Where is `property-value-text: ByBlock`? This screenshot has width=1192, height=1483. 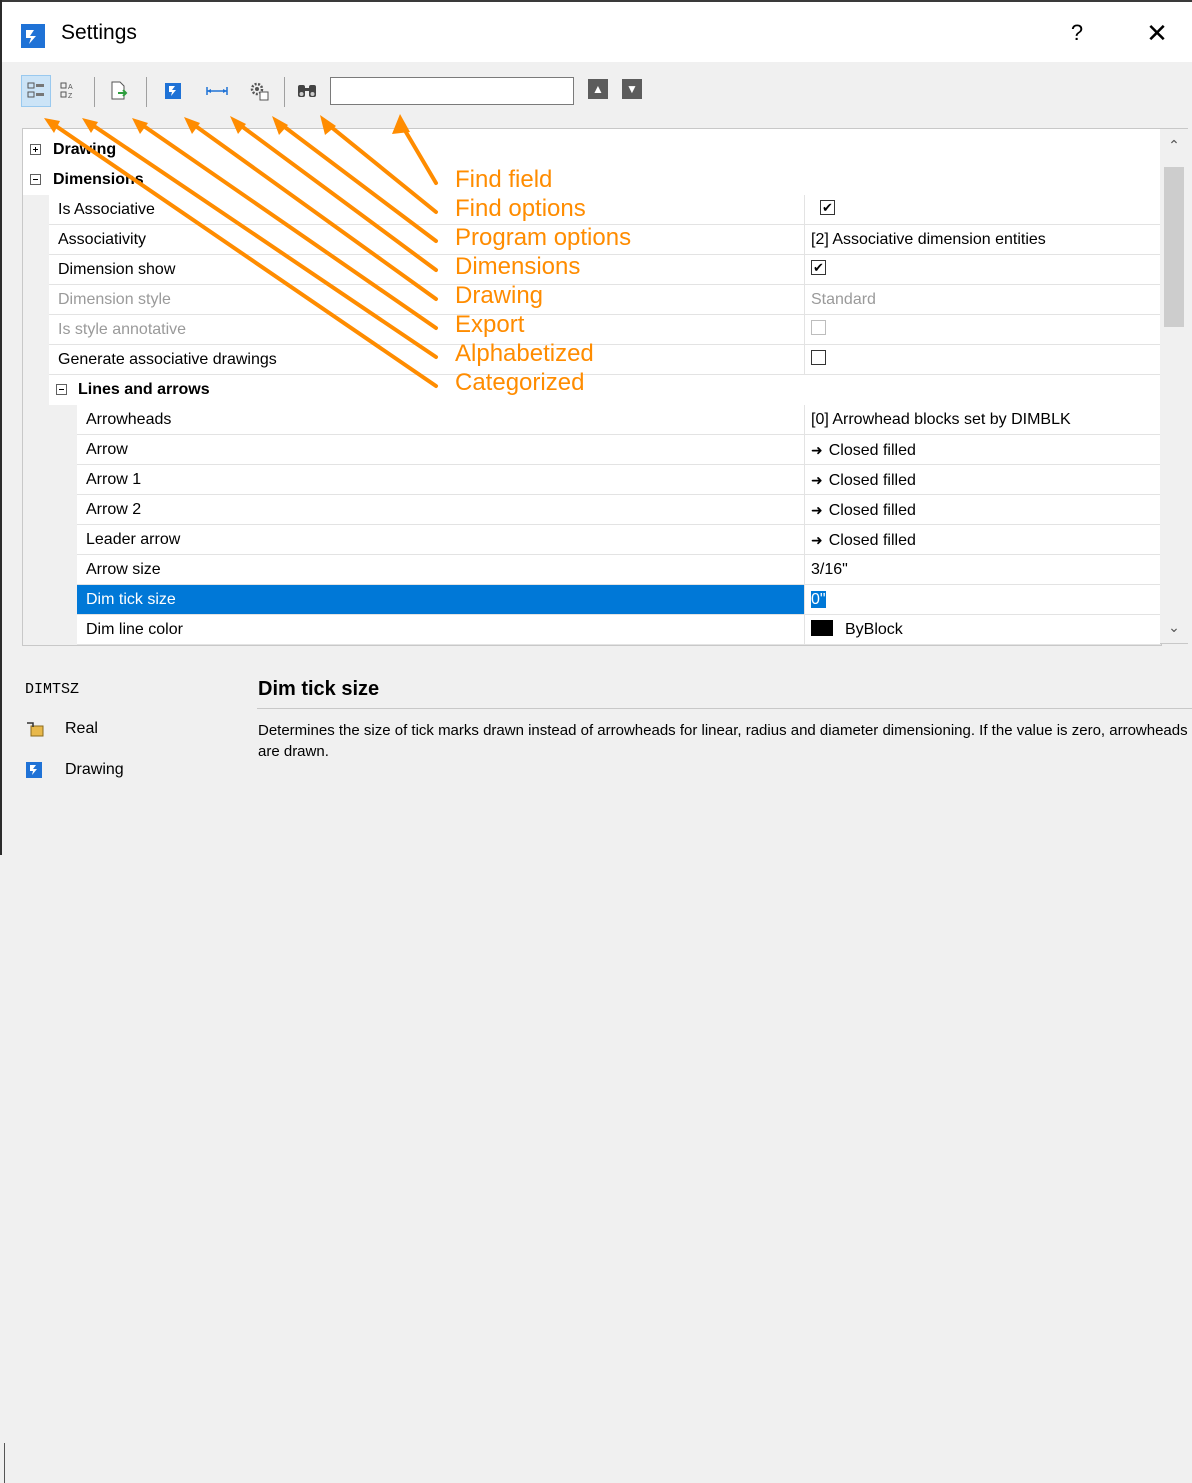
property-value-text: ByBlock is located at coordinates (874, 629).